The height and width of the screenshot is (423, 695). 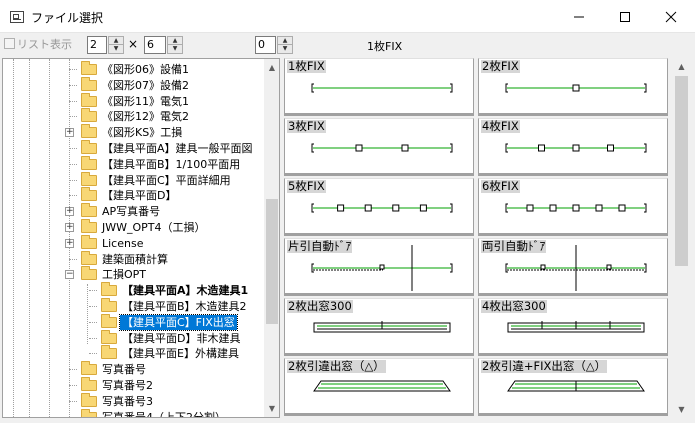 What do you see at coordinates (132, 163) in the screenshot?
I see `tree-item: 【建具平面B】1/100平面用` at bounding box center [132, 163].